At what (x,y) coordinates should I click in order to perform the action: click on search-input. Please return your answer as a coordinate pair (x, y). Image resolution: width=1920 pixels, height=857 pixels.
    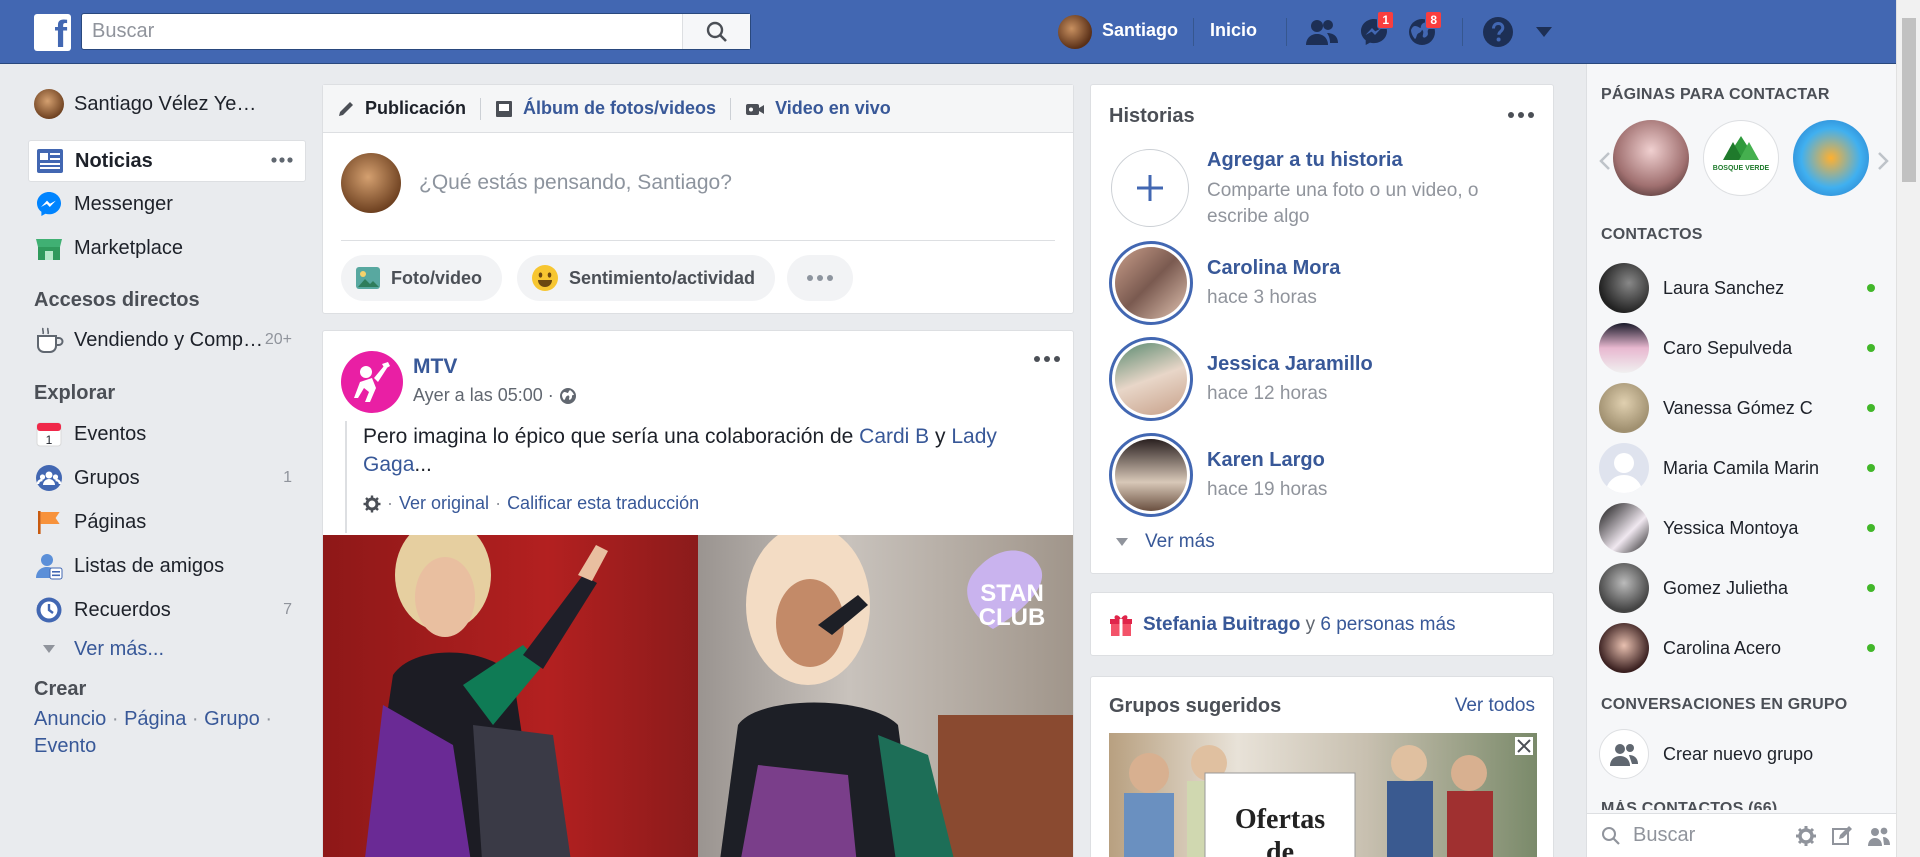
    Looking at the image, I should click on (382, 31).